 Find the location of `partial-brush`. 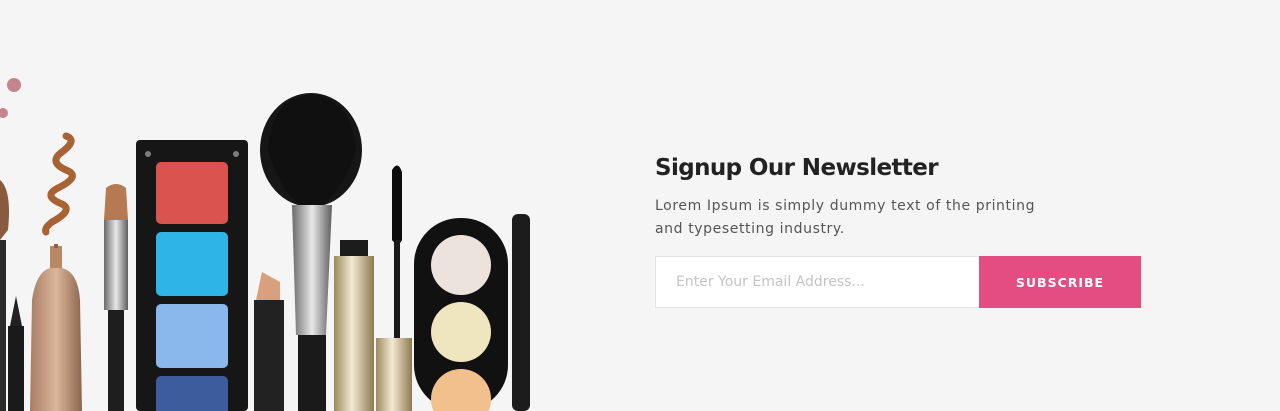

partial-brush is located at coordinates (4, 295).